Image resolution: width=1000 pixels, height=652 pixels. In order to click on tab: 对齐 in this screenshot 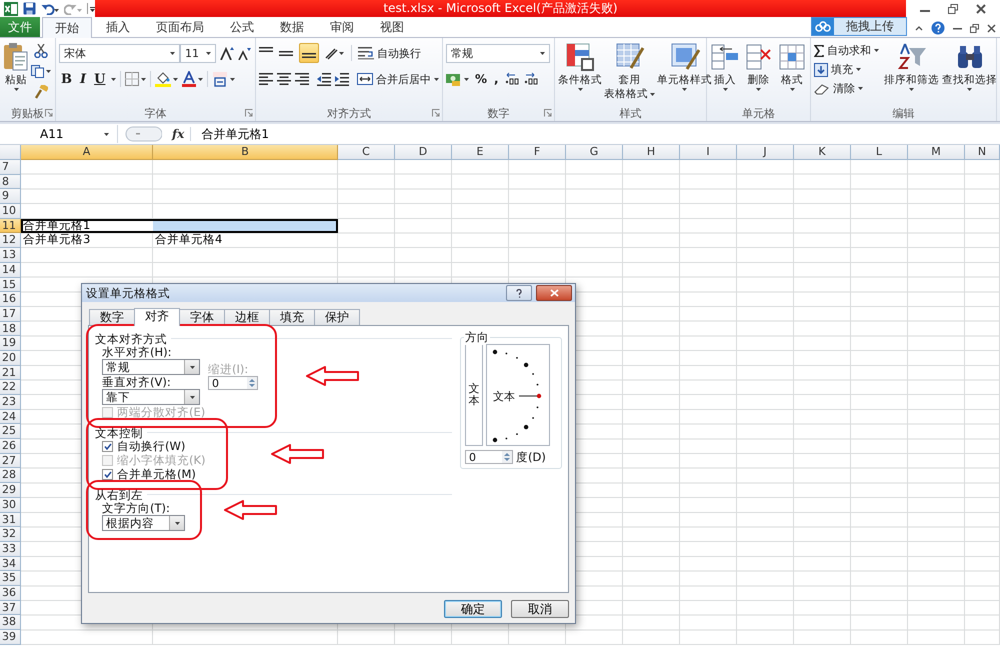, I will do `click(157, 317)`.